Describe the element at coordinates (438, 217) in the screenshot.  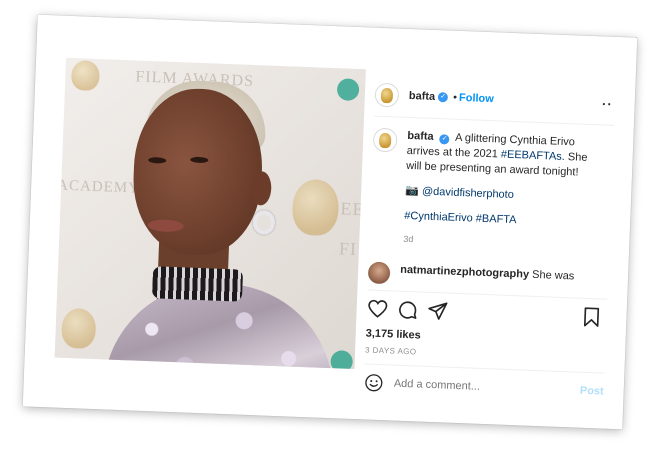
I see `hashtag-cynthiaerivo: #CynthiaErivo` at that location.